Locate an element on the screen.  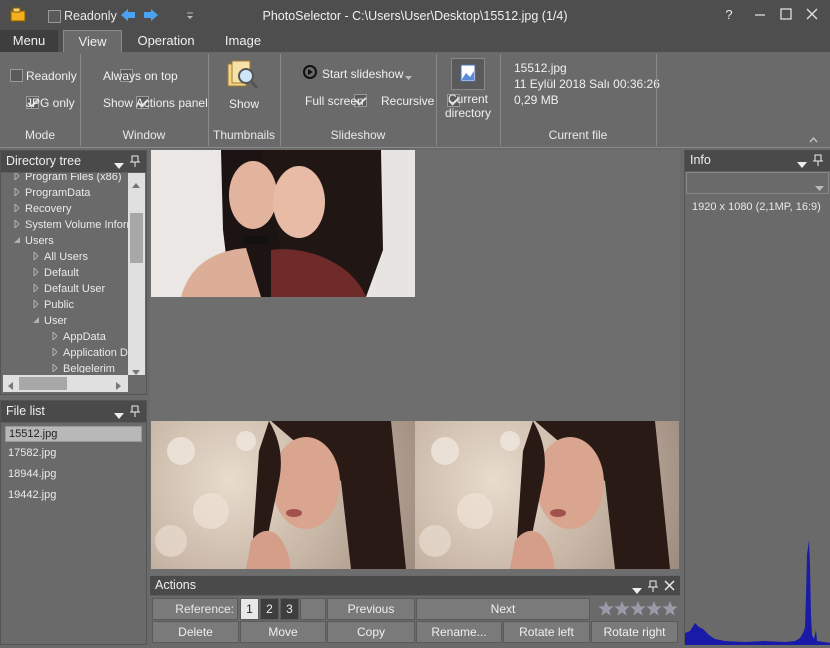
back-arrow-icon is located at coordinates (128, 15).